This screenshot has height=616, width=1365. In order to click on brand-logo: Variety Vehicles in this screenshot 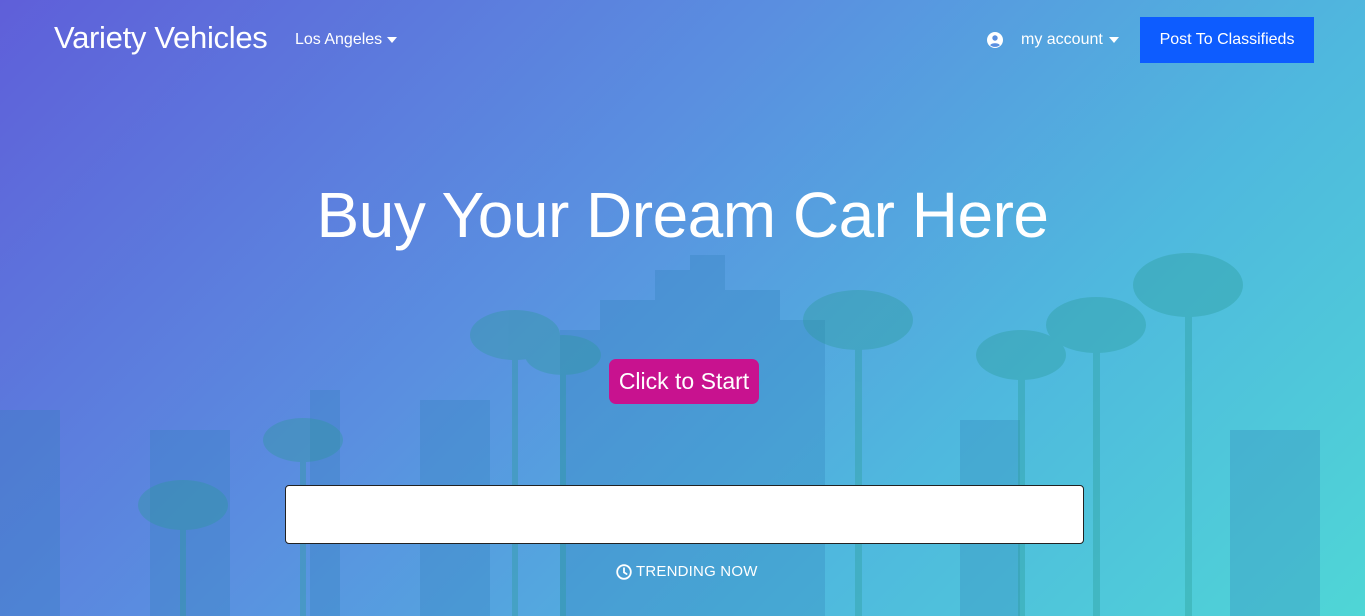, I will do `click(161, 38)`.